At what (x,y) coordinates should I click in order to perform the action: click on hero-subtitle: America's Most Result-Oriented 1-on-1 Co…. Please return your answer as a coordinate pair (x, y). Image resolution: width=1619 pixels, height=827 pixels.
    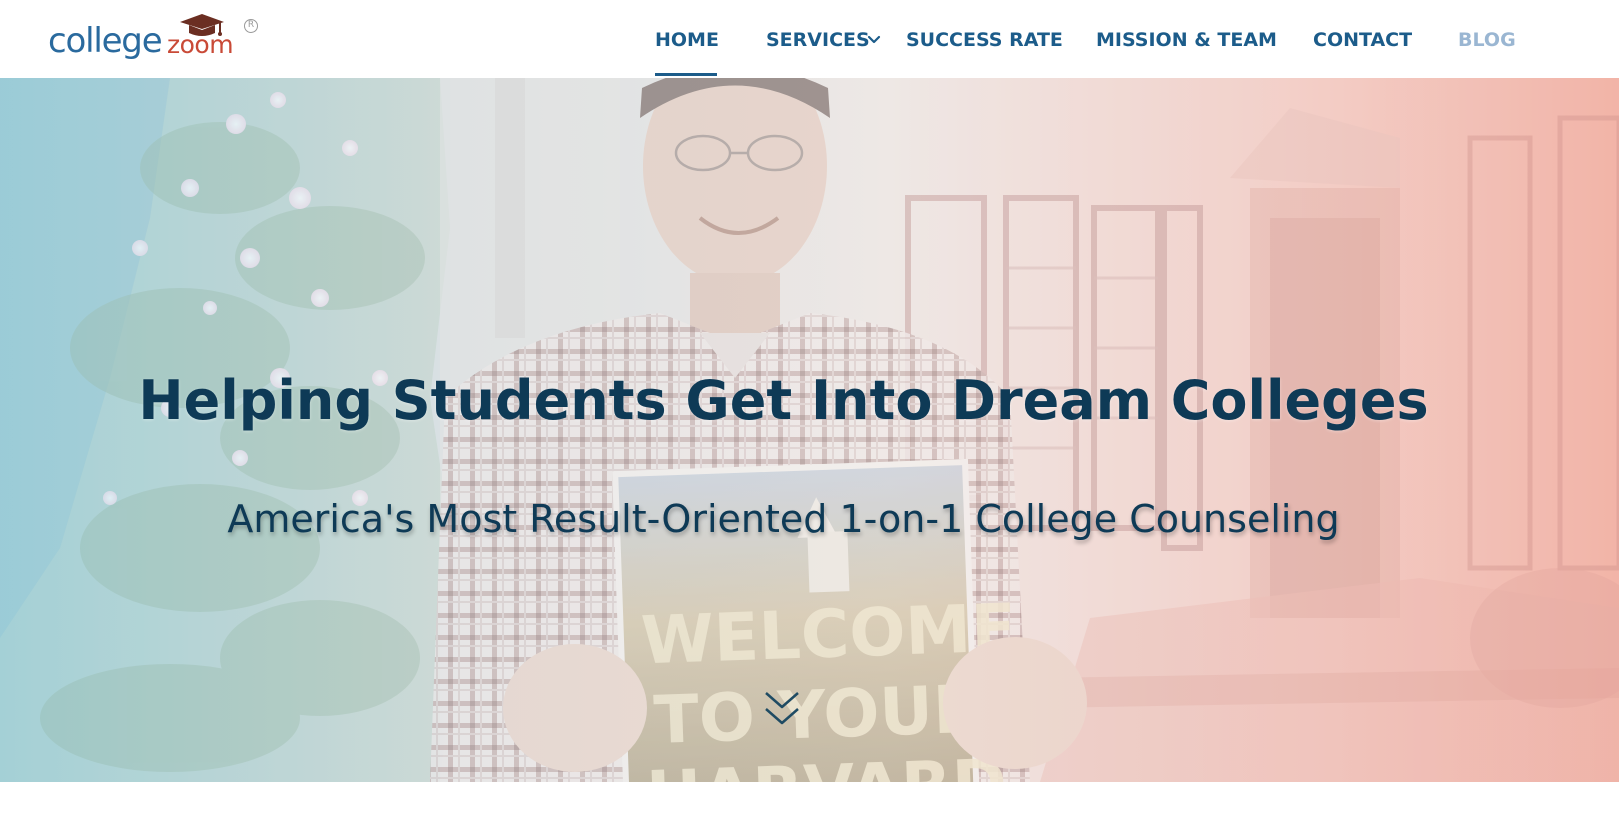
    Looking at the image, I should click on (783, 519).